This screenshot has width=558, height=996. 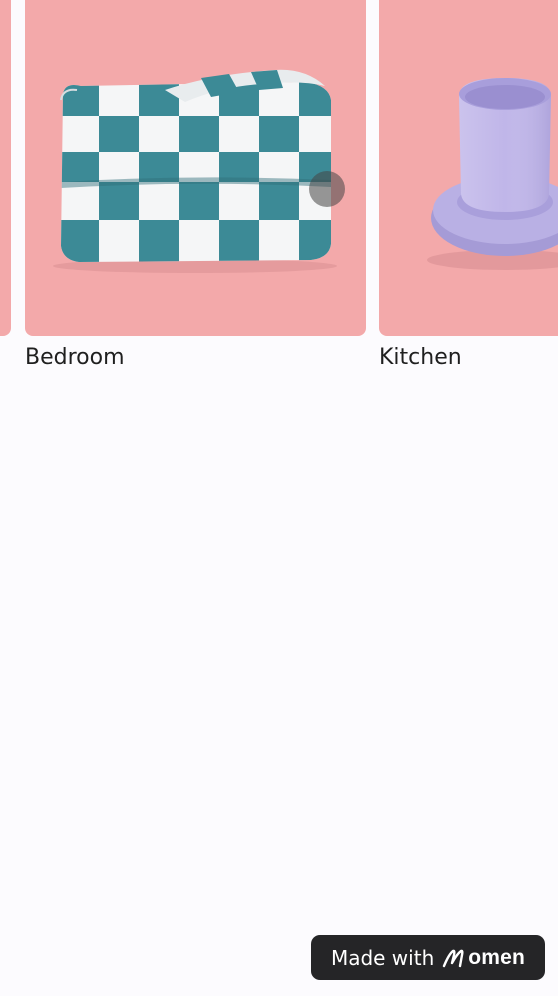 I want to click on category-card-previous, so click(x=5, y=190).